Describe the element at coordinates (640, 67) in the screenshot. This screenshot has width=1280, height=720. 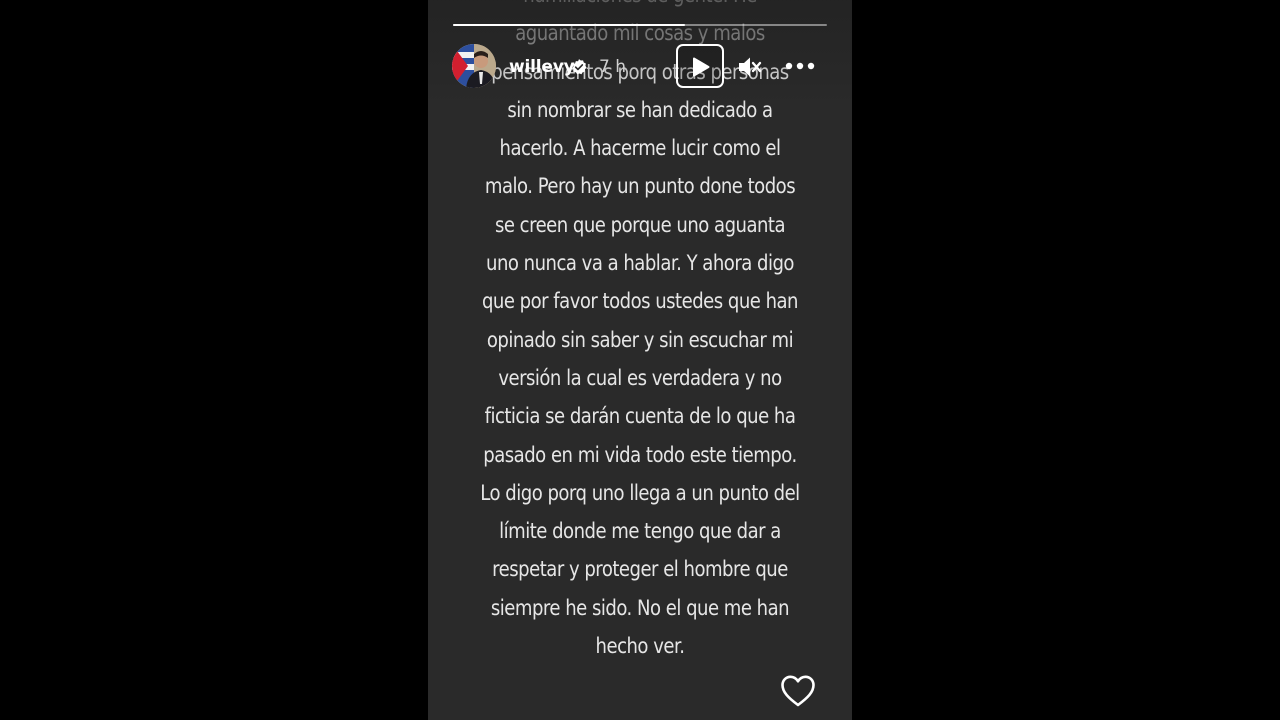
I see `story-header: willevy 7 h` at that location.